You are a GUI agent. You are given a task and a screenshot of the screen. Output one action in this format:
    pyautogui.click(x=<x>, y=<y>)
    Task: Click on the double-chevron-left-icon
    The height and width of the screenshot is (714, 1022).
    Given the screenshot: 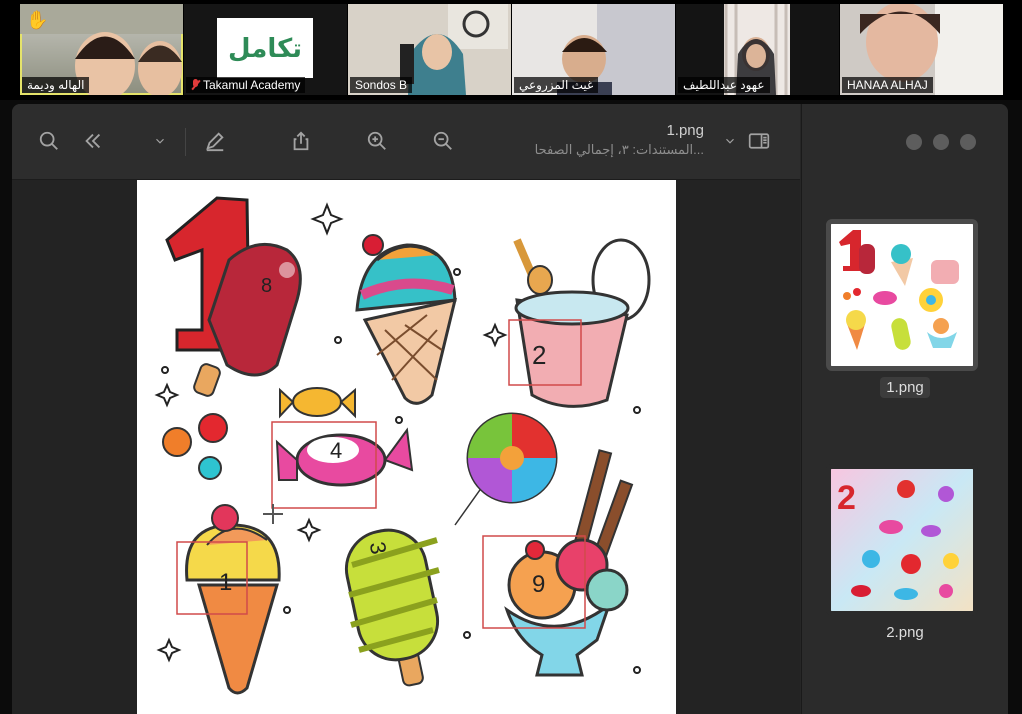 What is the action you would take?
    pyautogui.click(x=93, y=141)
    